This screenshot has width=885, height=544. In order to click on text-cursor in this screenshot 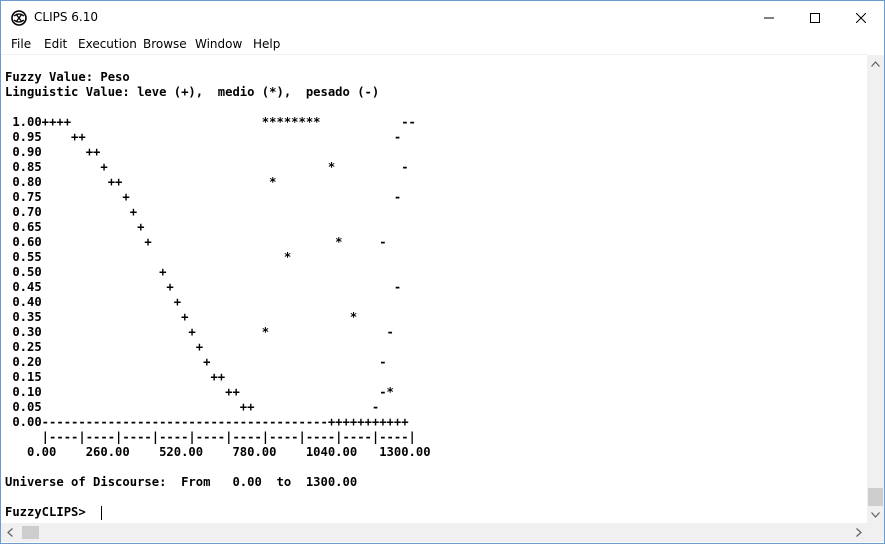, I will do `click(101, 513)`.